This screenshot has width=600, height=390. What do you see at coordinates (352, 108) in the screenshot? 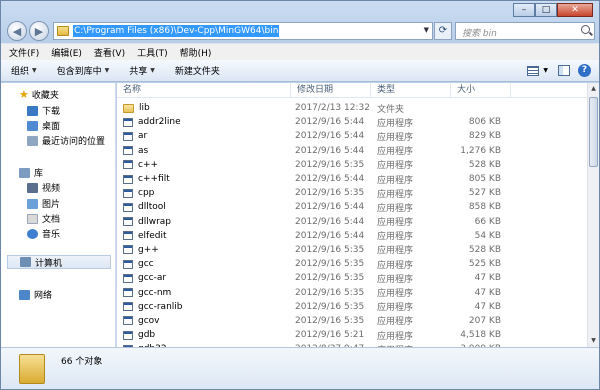
I see `file-row: lib 2017/2/13 12:32 文件夹` at bounding box center [352, 108].